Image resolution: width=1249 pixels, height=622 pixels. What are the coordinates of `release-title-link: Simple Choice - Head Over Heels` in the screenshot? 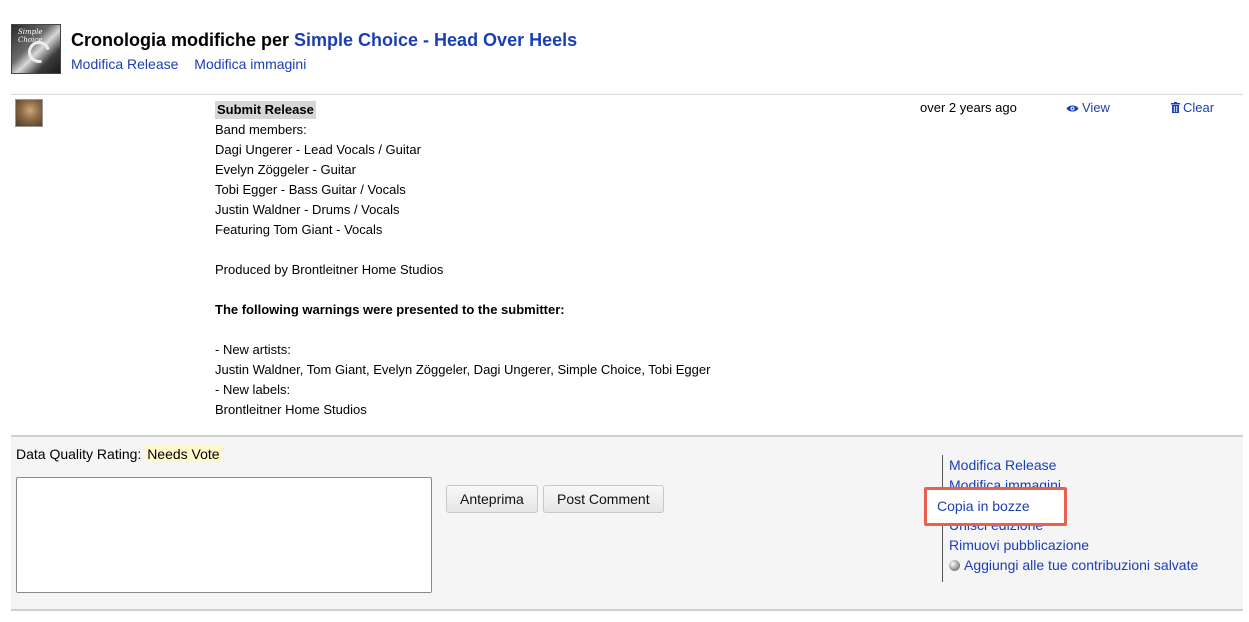 It's located at (435, 40).